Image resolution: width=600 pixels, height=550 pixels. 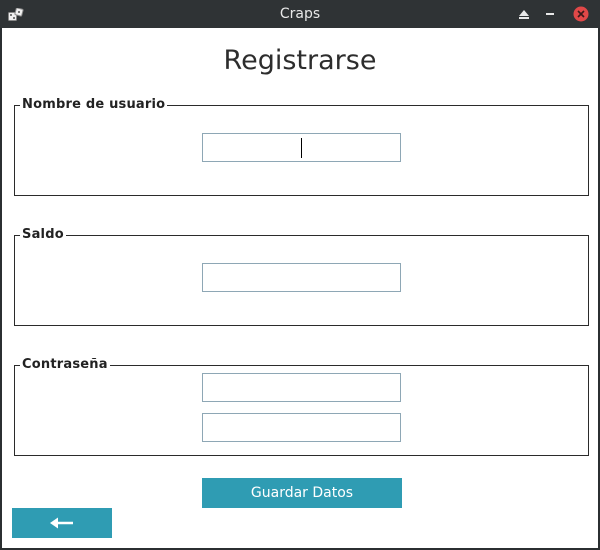 I want to click on save-button: Guardar Datos, so click(x=302, y=493).